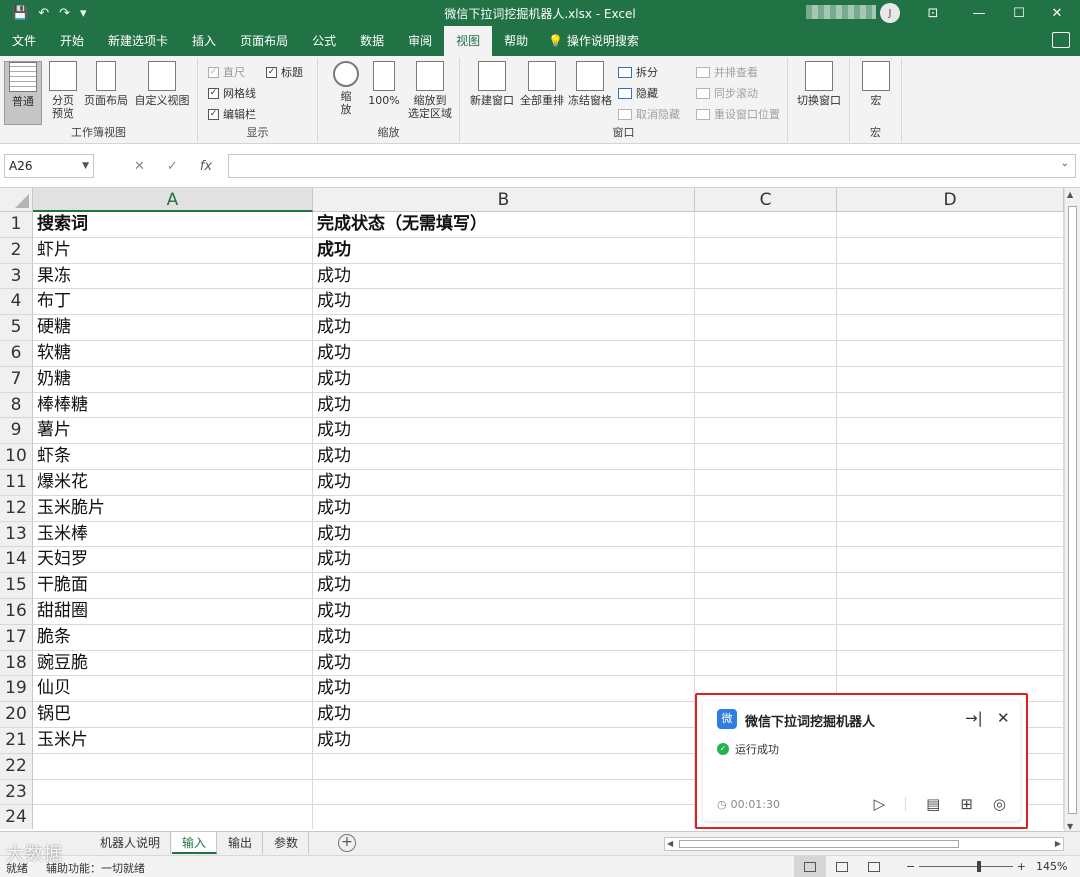 This screenshot has width=1080, height=877. I want to click on sheet-tab-input: 输入, so click(195, 843).